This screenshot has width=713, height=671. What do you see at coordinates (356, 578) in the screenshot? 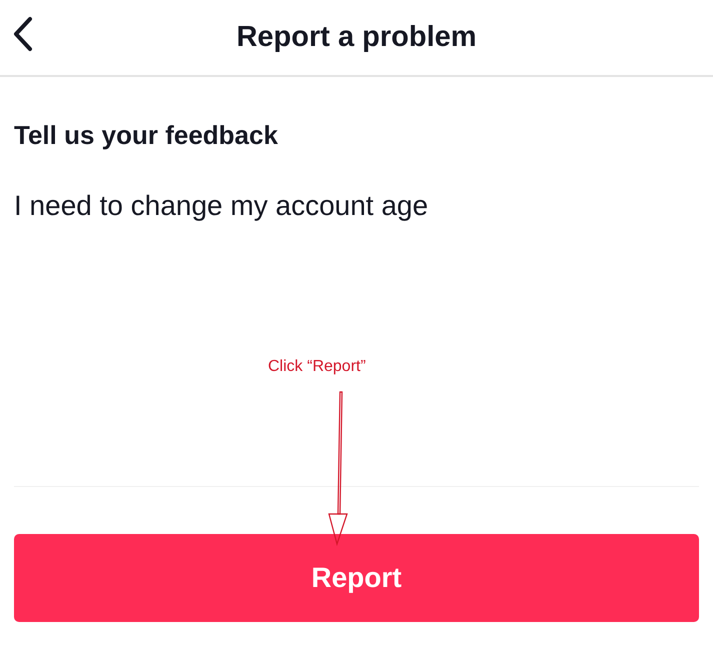
I see `report-button: Report` at bounding box center [356, 578].